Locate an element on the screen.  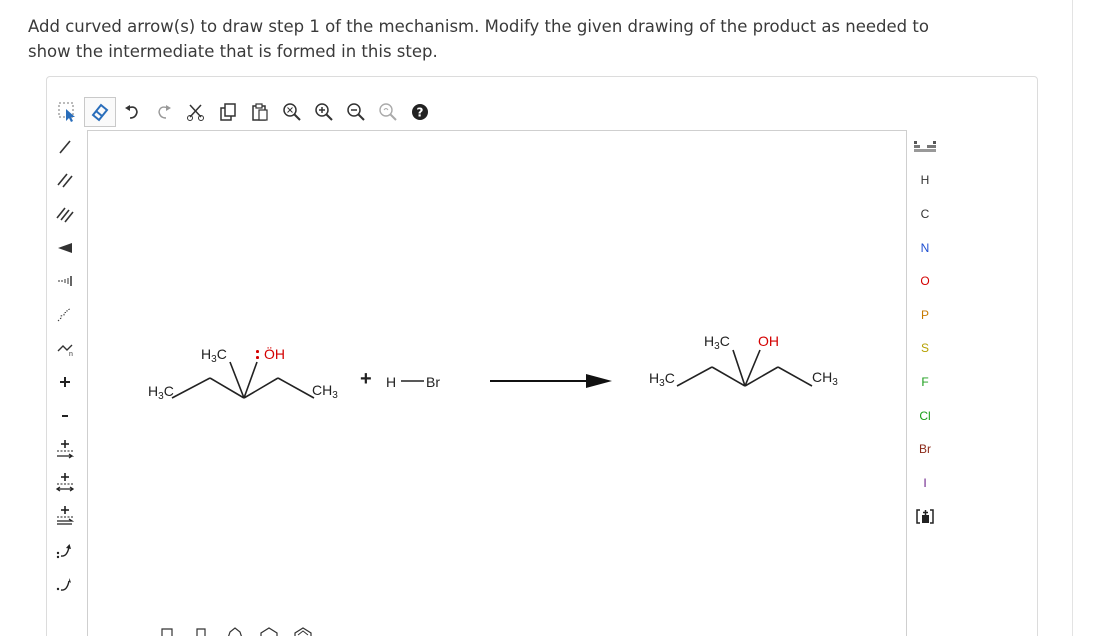
negative-charge-icon is located at coordinates (65, 416).